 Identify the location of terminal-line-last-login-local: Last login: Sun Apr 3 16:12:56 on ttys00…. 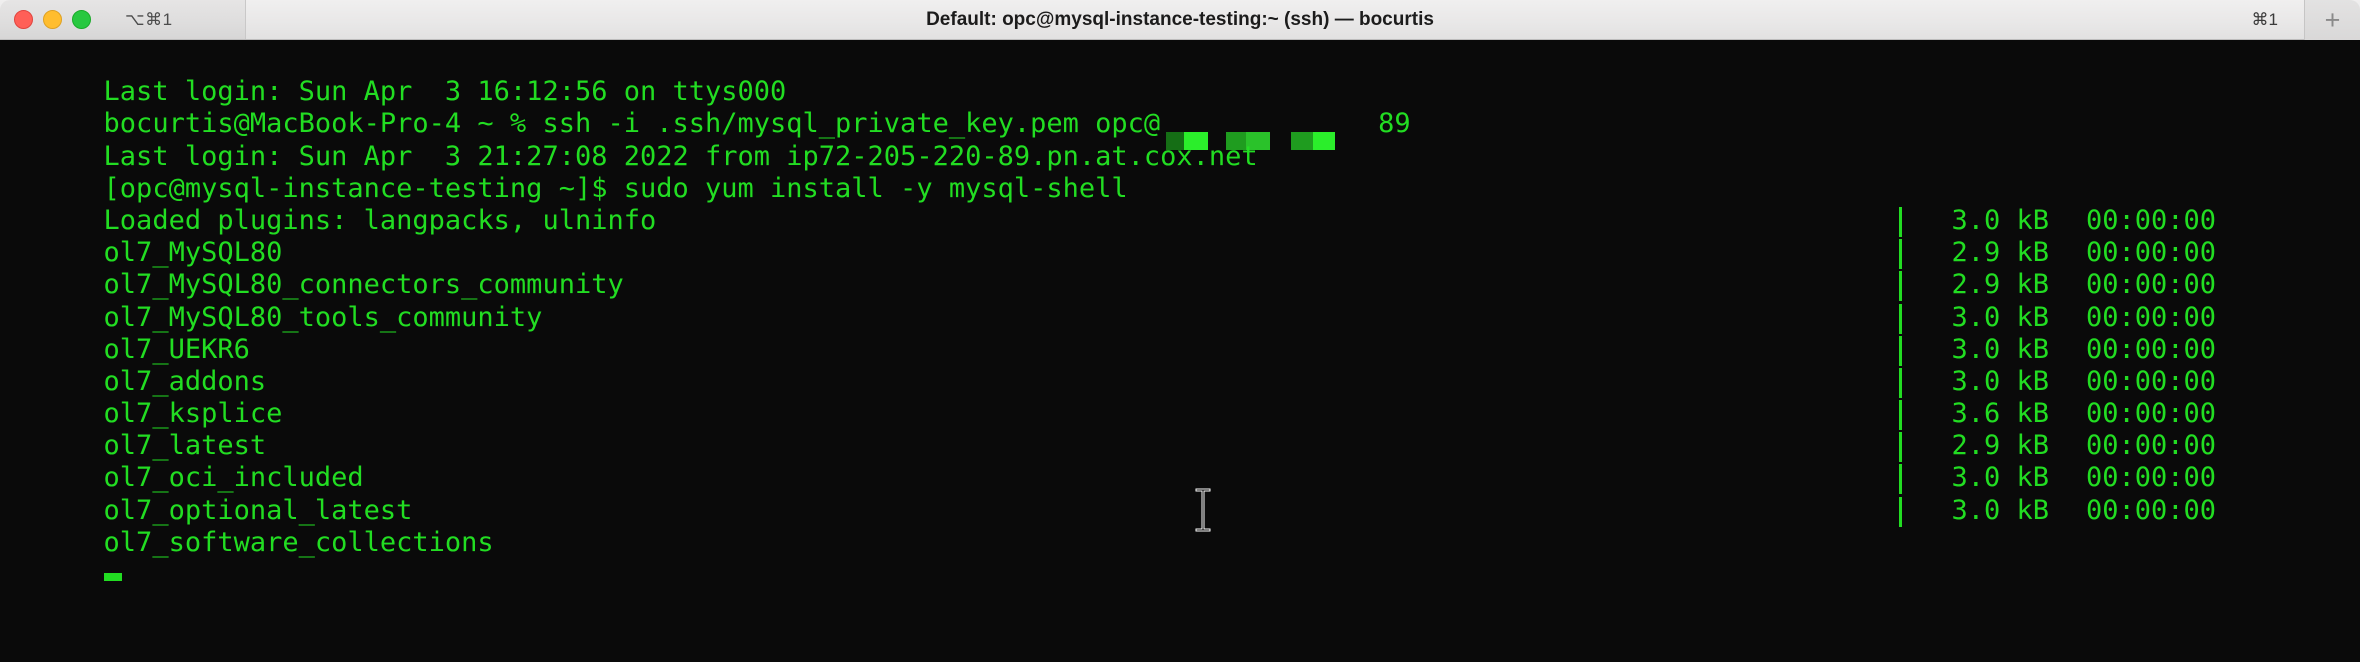
(1183, 75).